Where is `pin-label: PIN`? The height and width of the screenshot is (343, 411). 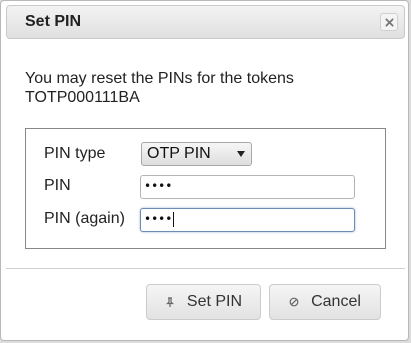
pin-label: PIN is located at coordinates (57, 185).